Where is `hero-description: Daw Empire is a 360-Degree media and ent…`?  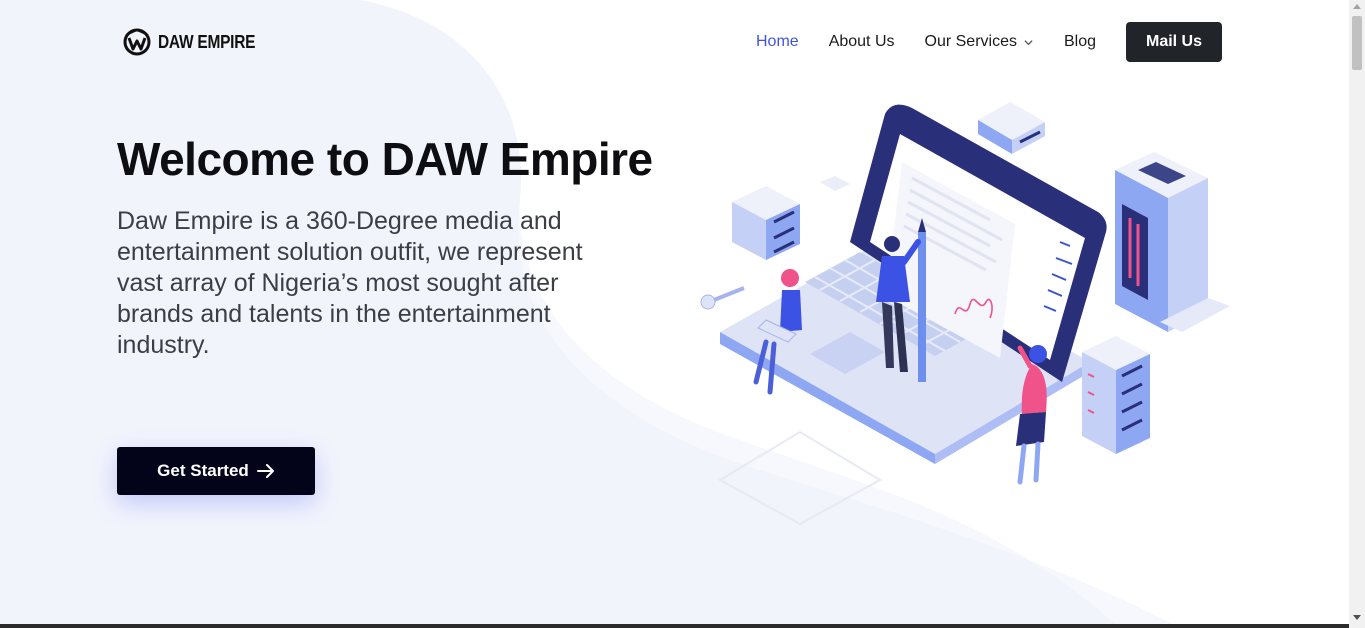
hero-description: Daw Empire is a 360-Degree media and ent… is located at coordinates (350, 283).